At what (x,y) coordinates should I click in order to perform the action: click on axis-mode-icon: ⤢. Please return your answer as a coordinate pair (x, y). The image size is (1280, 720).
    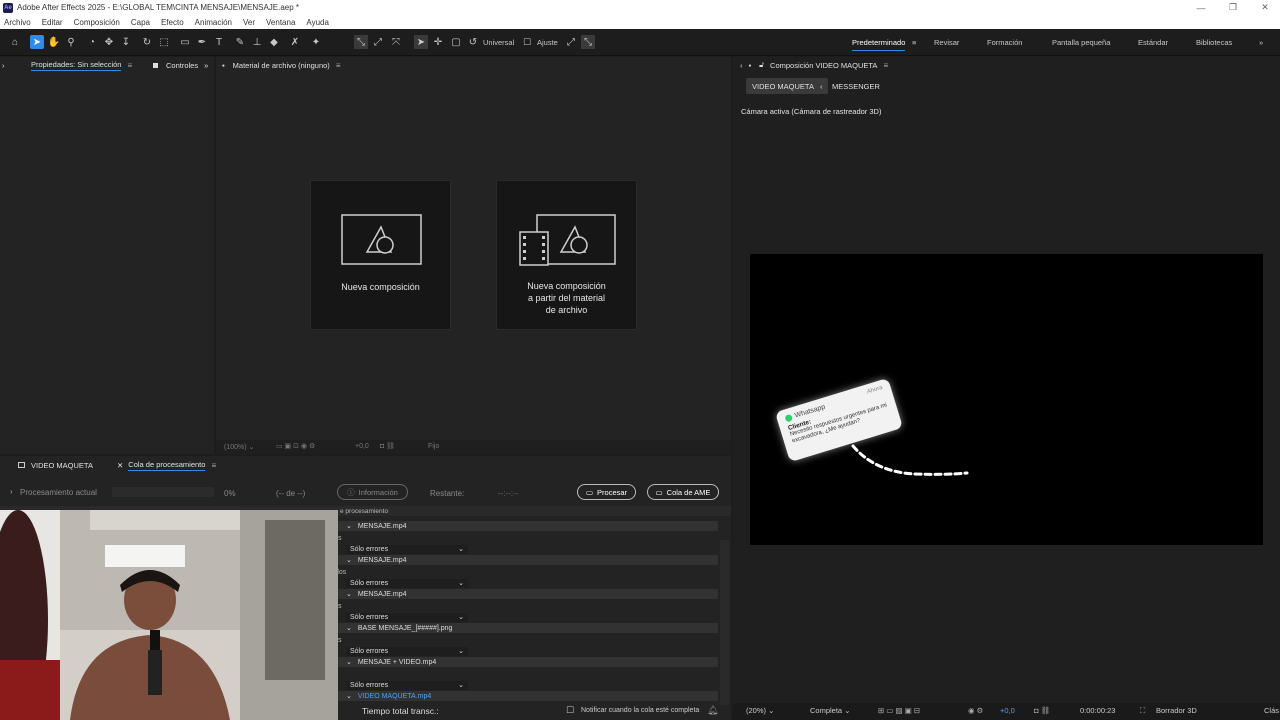
    Looking at the image, I should click on (378, 42).